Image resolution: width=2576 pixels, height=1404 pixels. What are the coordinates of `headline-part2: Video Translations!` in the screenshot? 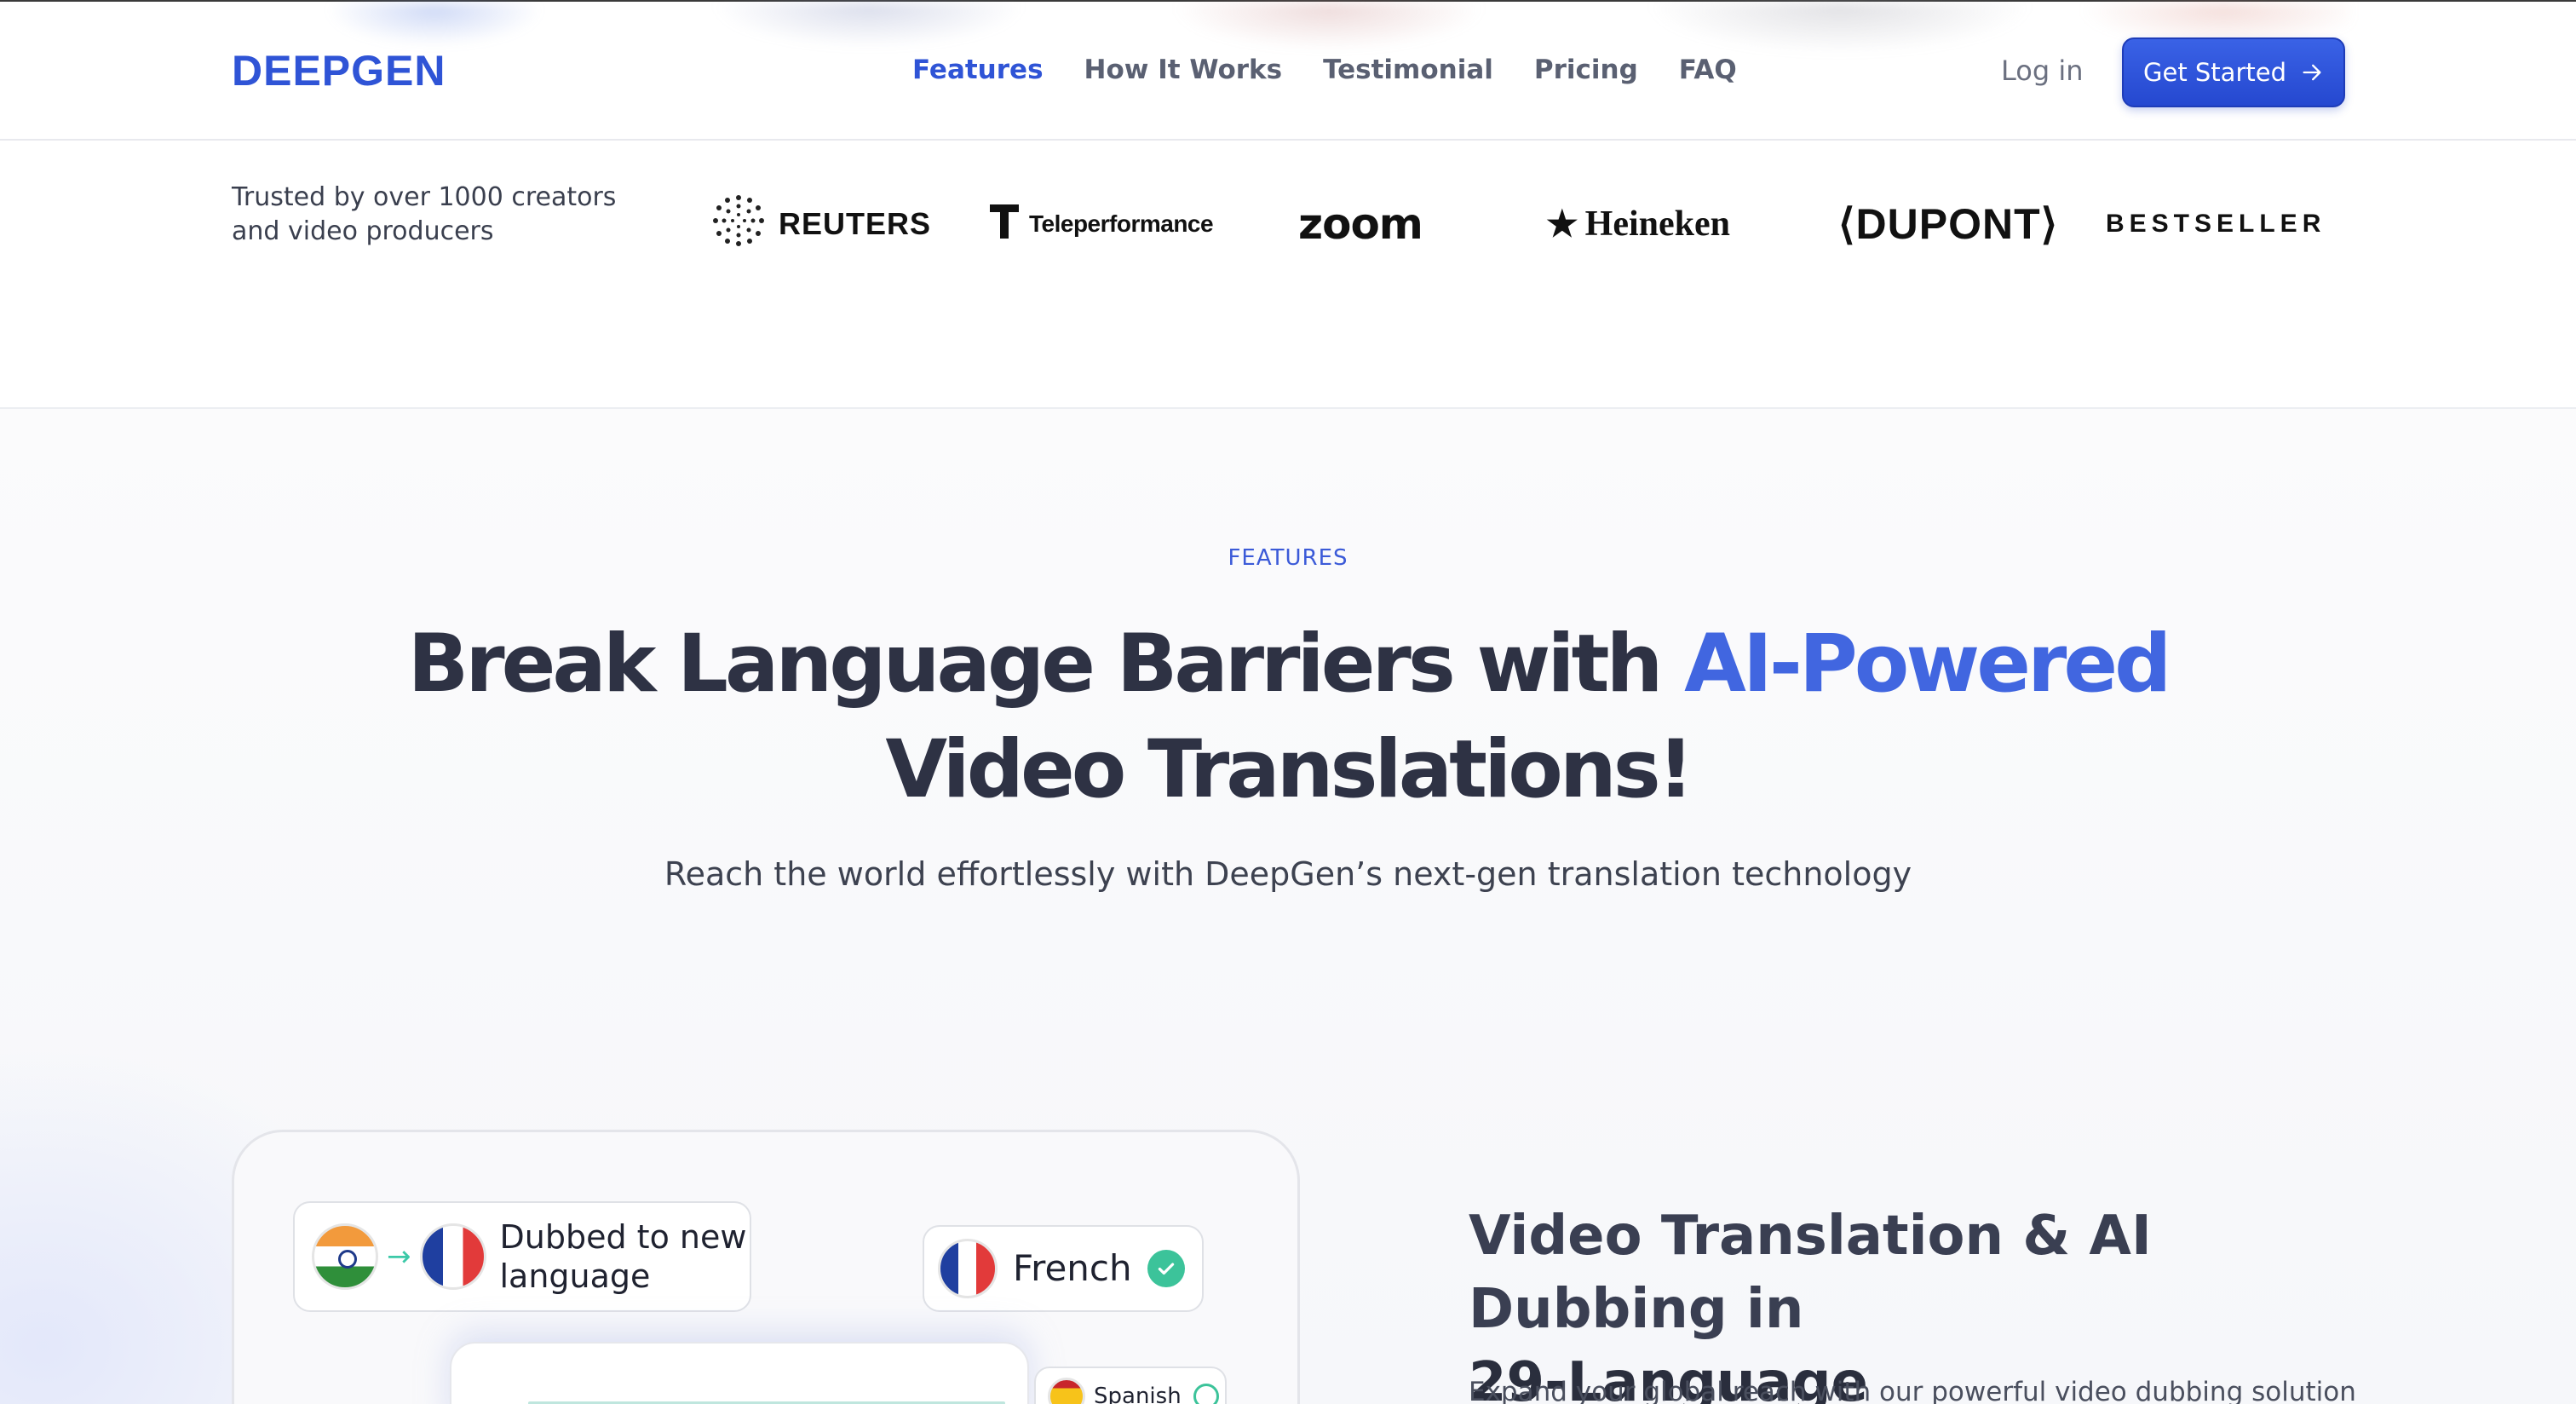 It's located at (1289, 769).